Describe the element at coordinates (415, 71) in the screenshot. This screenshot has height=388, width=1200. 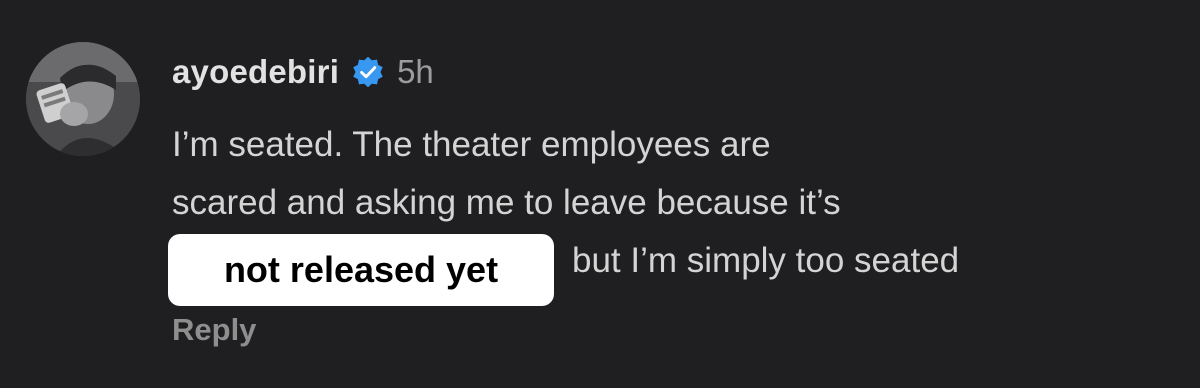
I see `timestamp: 5h` at that location.